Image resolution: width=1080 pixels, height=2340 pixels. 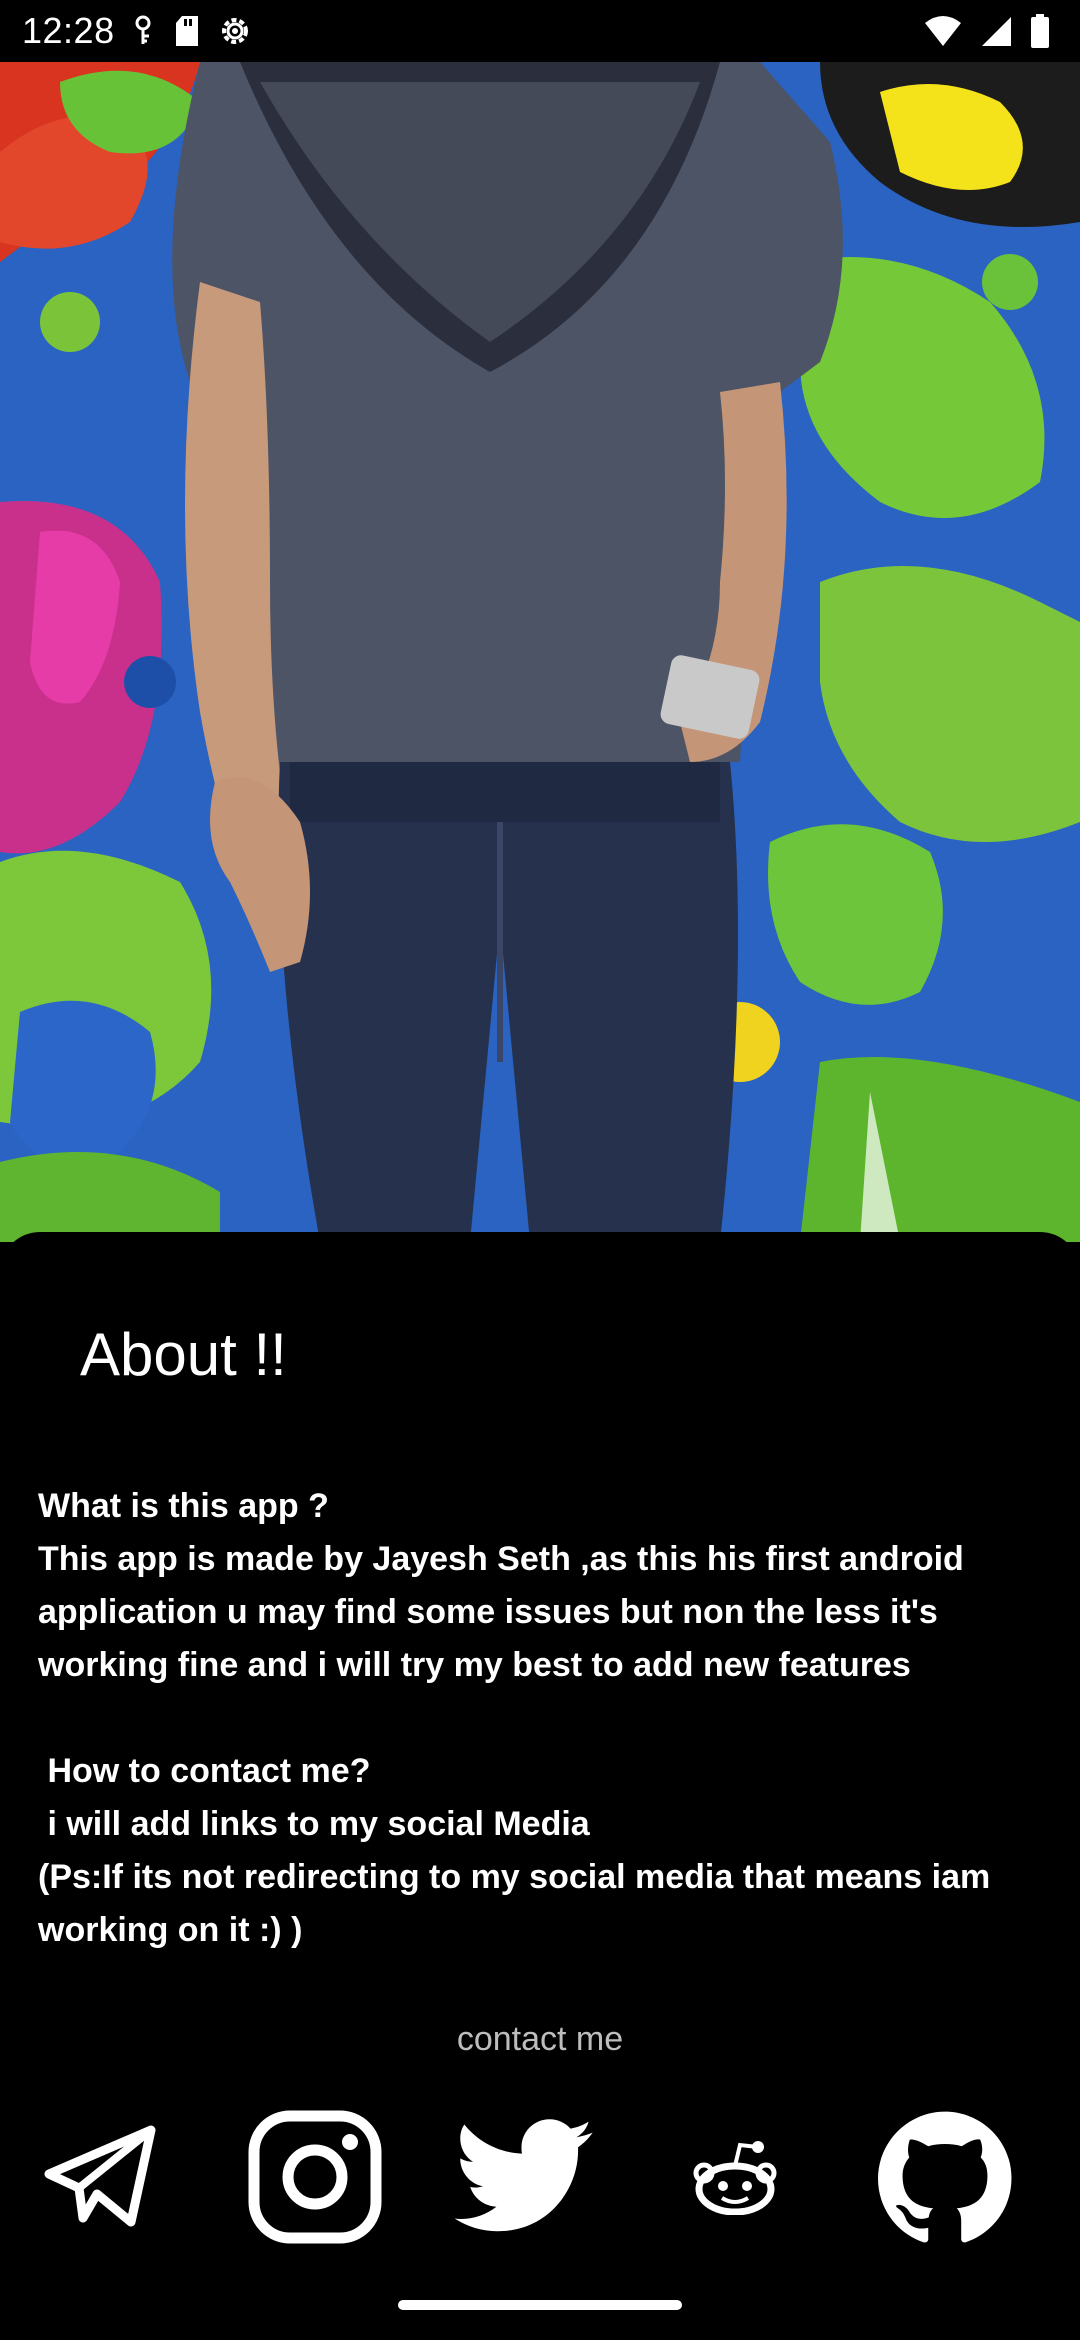 What do you see at coordinates (314, 1824) in the screenshot?
I see `answer-how-to-contact: i will add links to my social Media` at bounding box center [314, 1824].